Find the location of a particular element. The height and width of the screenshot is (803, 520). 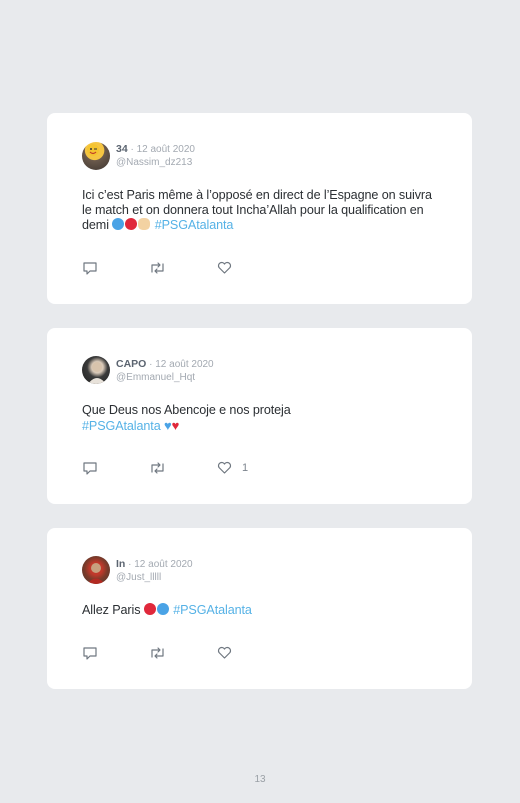

like-button: 1 is located at coordinates (232, 468).